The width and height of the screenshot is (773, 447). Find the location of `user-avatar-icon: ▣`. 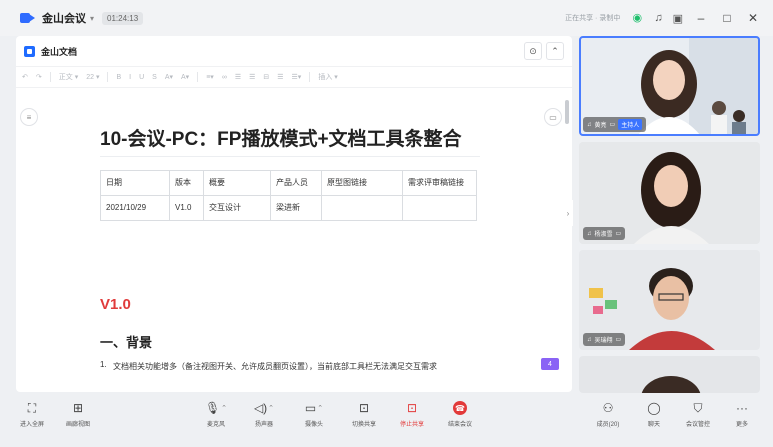

user-avatar-icon: ▣ is located at coordinates (678, 18).